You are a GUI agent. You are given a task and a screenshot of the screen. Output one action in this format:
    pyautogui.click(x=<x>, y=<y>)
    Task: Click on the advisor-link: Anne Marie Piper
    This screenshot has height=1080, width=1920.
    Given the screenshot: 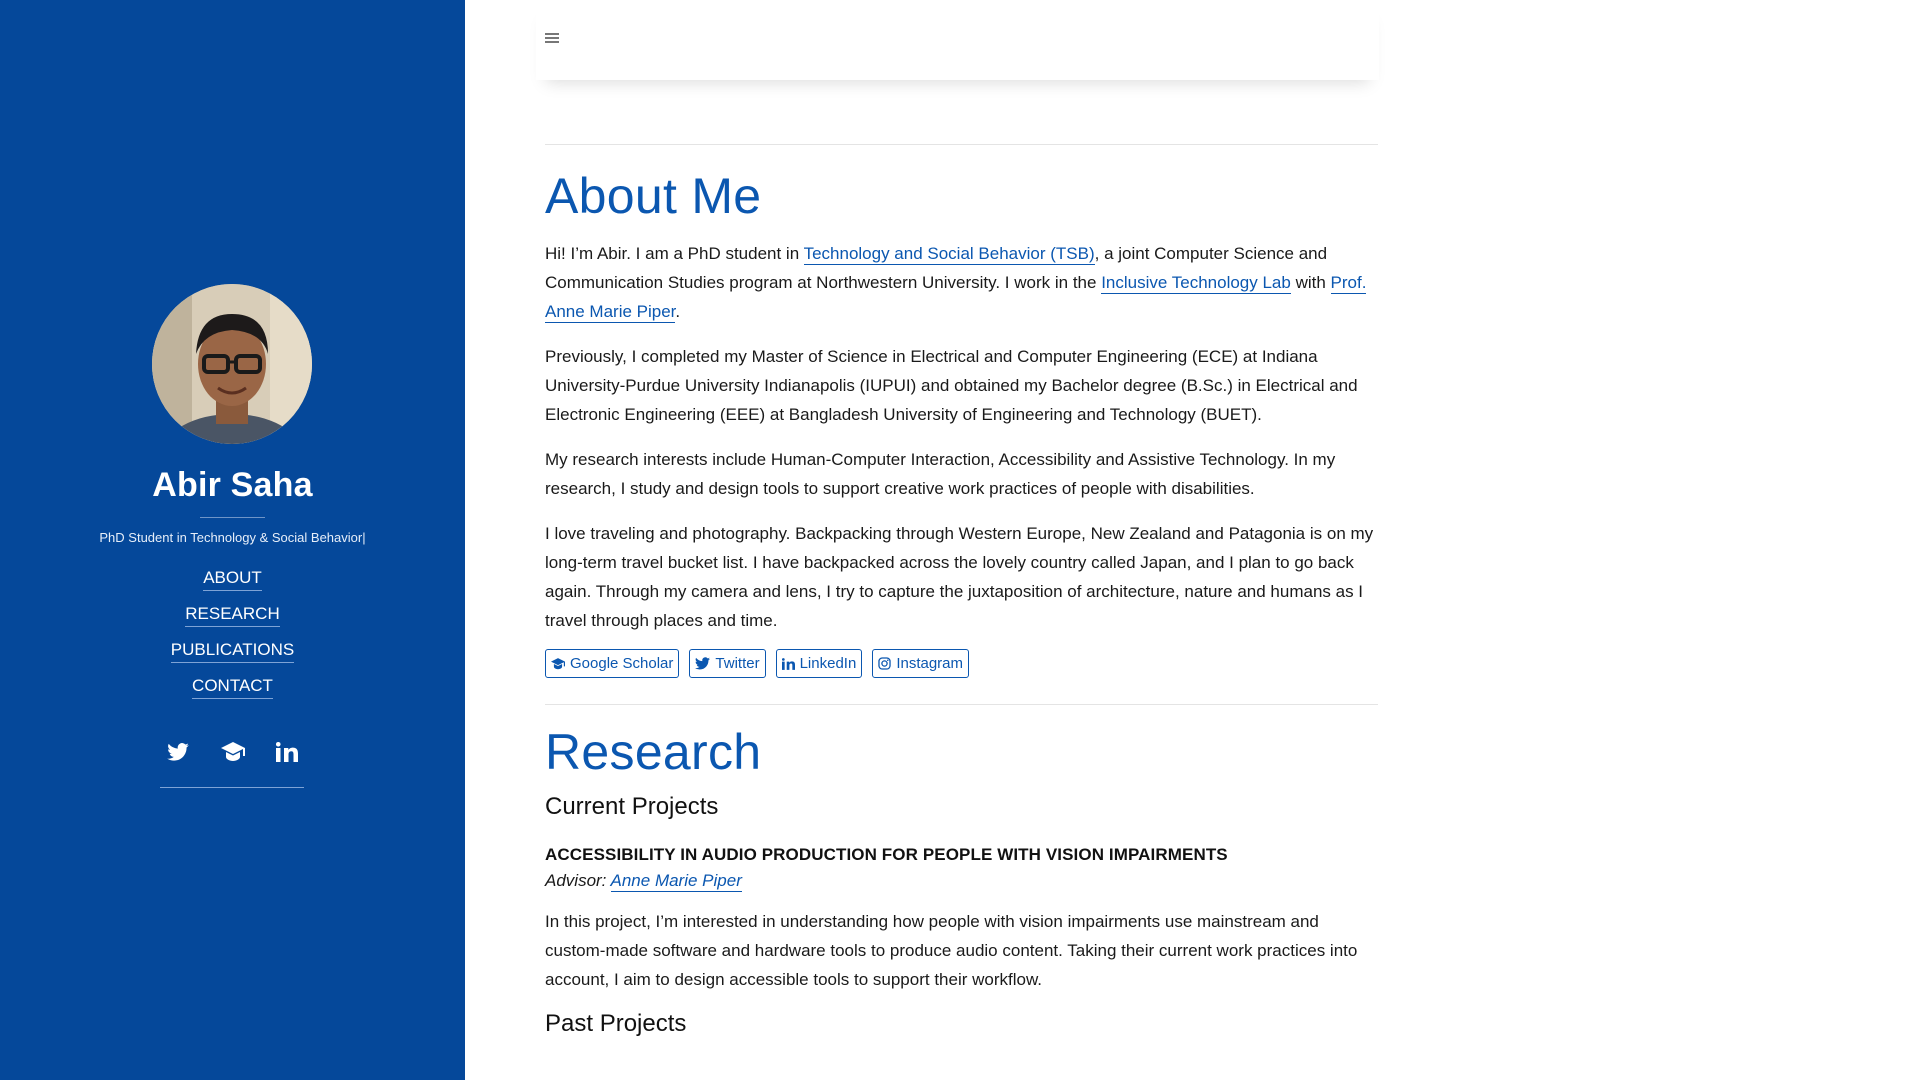 What is the action you would take?
    pyautogui.click(x=676, y=881)
    